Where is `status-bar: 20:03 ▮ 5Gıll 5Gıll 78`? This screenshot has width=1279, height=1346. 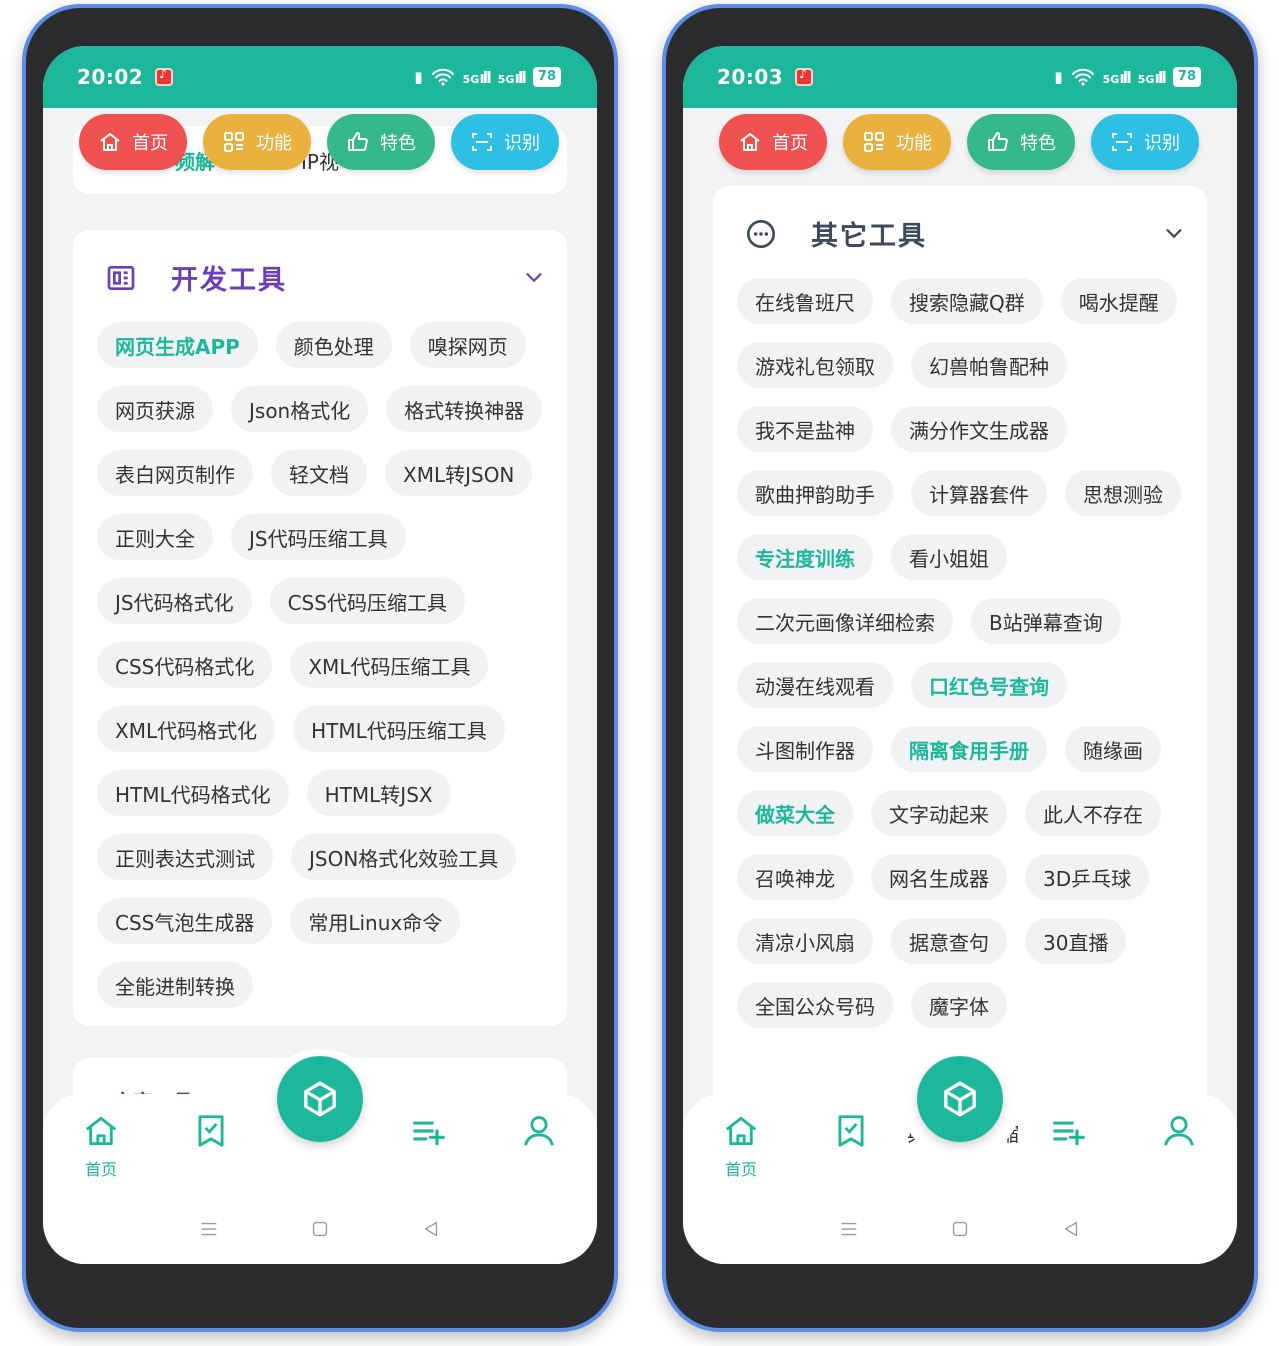 status-bar: 20:03 ▮ 5Gıll 5Gıll 78 is located at coordinates (960, 77).